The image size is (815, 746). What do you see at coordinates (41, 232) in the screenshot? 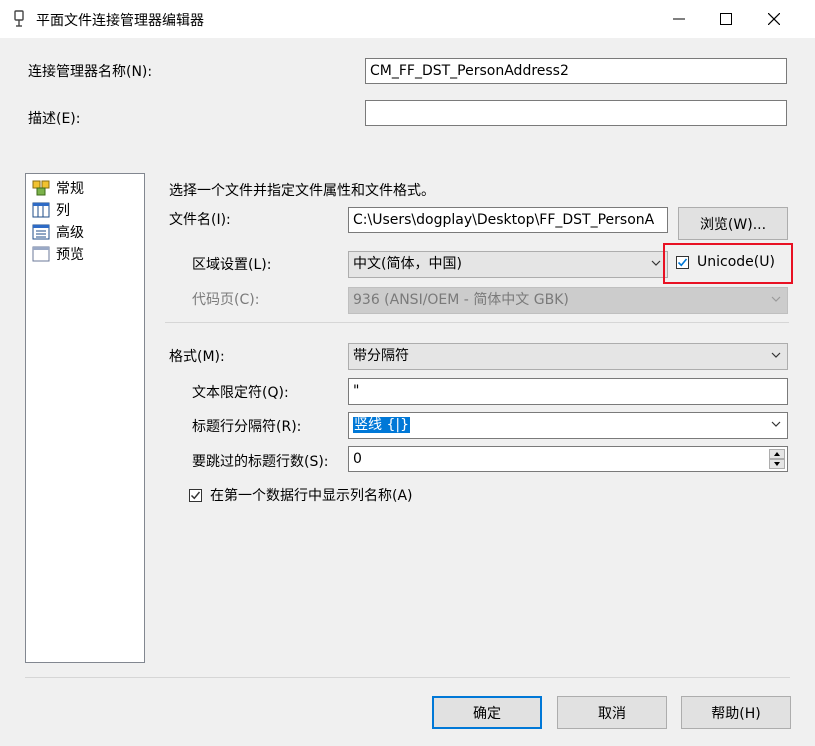
I see `advanced-icon` at bounding box center [41, 232].